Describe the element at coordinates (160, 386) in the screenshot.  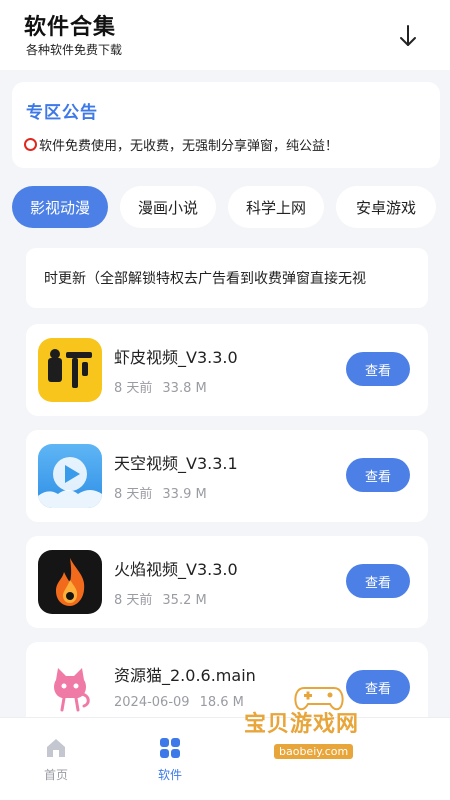
I see `app-meta: 8 天前 33.8 M` at that location.